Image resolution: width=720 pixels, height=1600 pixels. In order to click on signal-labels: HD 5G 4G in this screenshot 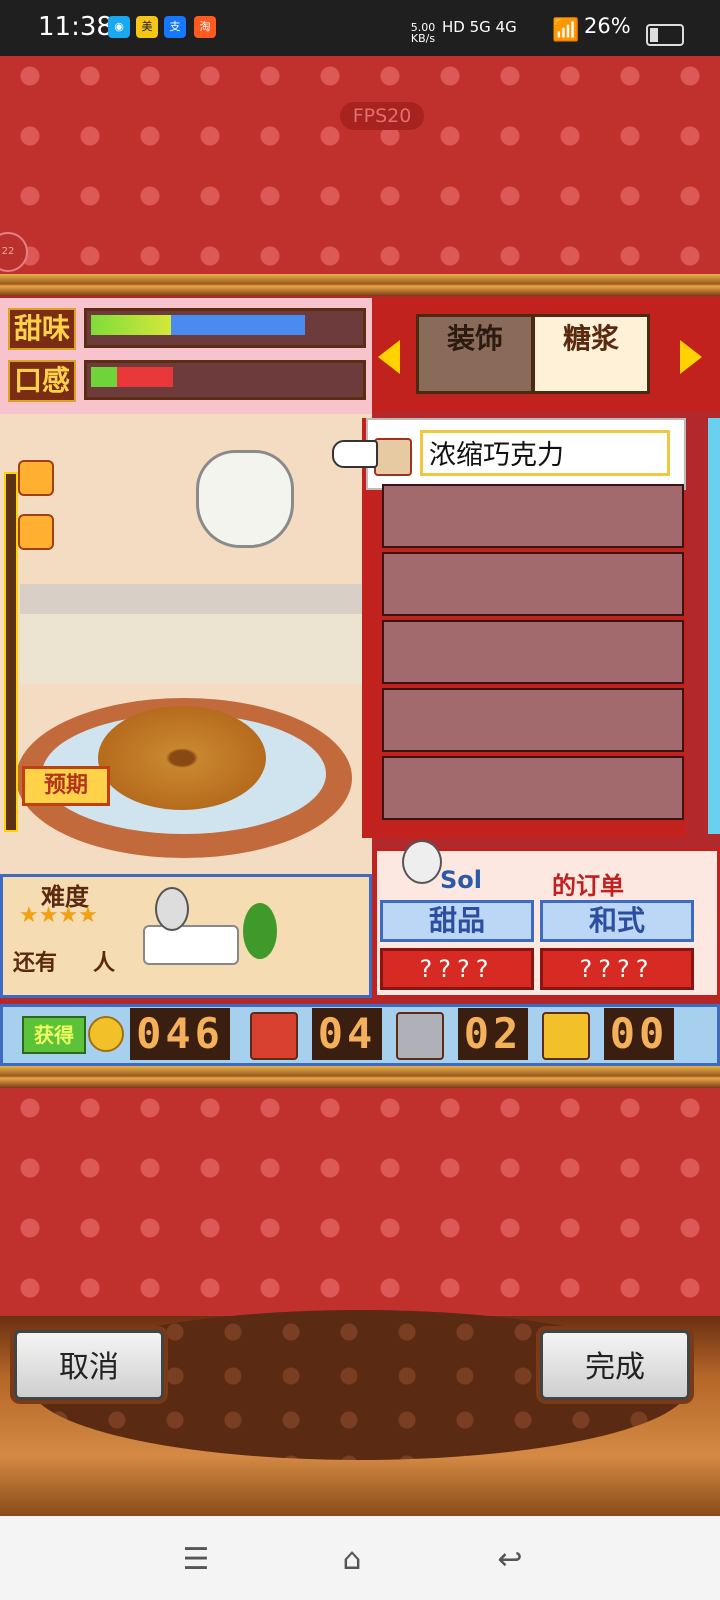, I will do `click(479, 27)`.